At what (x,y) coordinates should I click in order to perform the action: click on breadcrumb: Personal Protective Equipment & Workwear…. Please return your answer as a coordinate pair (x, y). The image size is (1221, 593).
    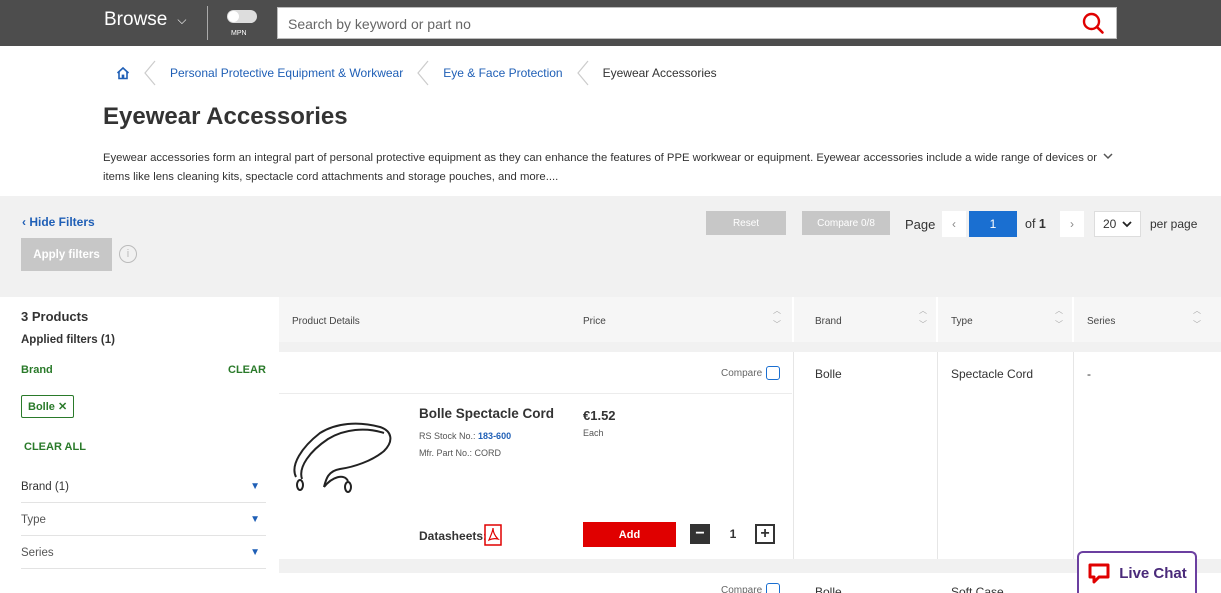
    Looking at the image, I should click on (416, 73).